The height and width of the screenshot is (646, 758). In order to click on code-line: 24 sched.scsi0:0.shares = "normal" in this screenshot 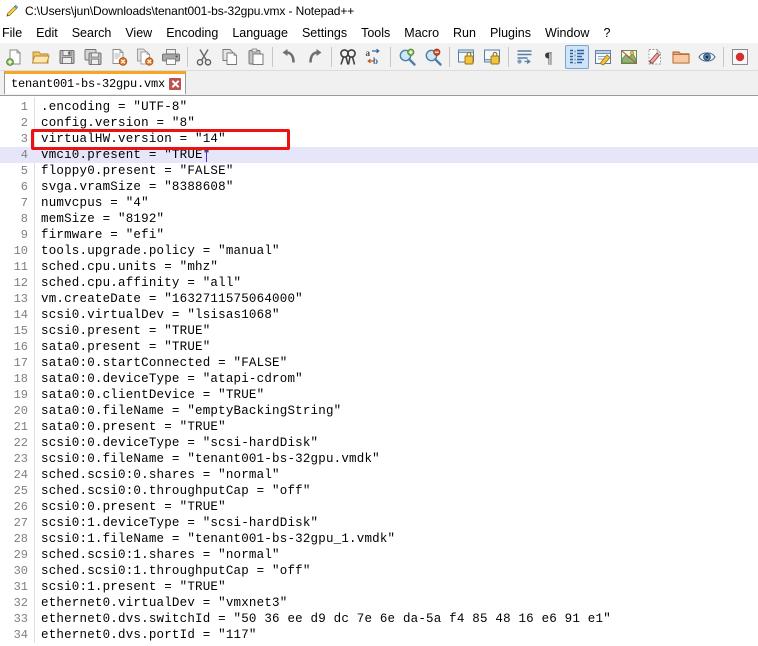, I will do `click(379, 475)`.